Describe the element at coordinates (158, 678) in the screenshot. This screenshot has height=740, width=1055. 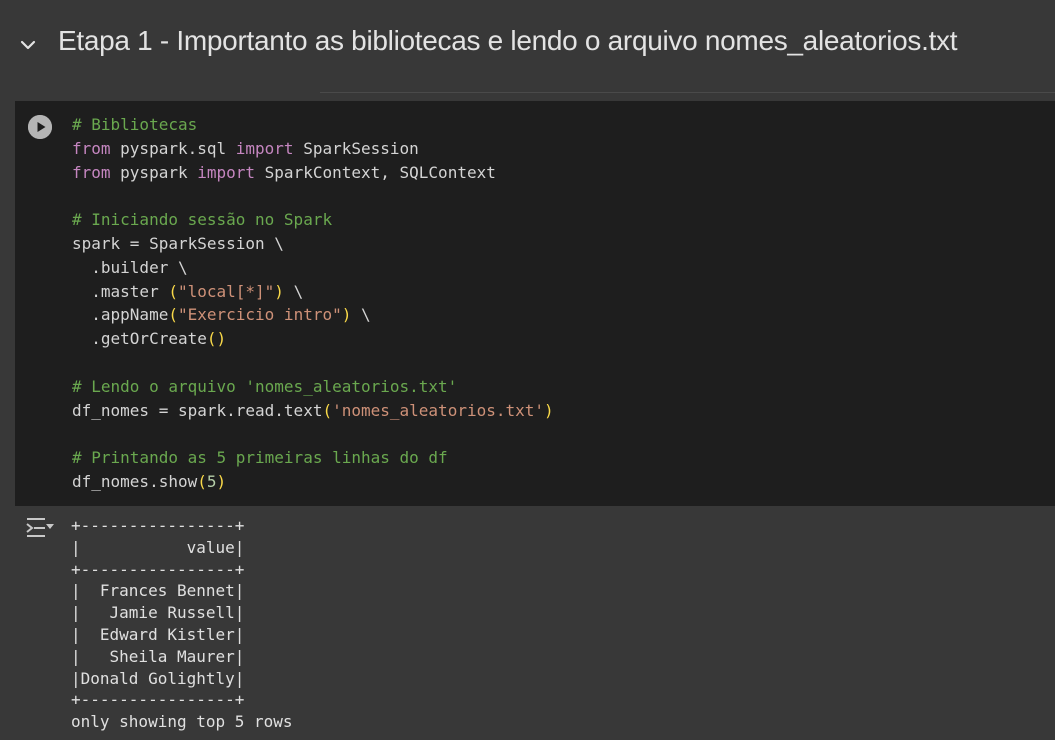
I see `output-line: |Donald Golightly|` at that location.